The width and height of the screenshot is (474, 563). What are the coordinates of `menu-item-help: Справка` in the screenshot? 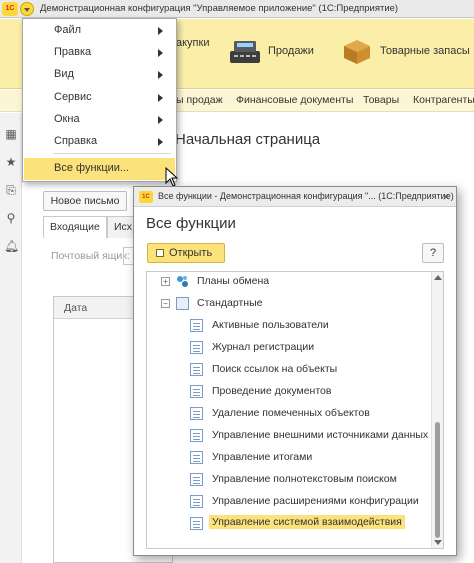 It's located at (99, 142).